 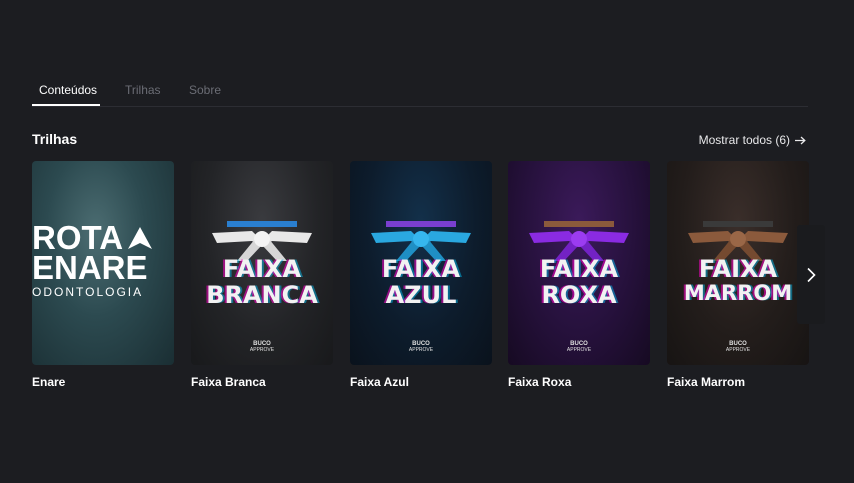 I want to click on cover-word2: BRANCA, so click(x=262, y=295).